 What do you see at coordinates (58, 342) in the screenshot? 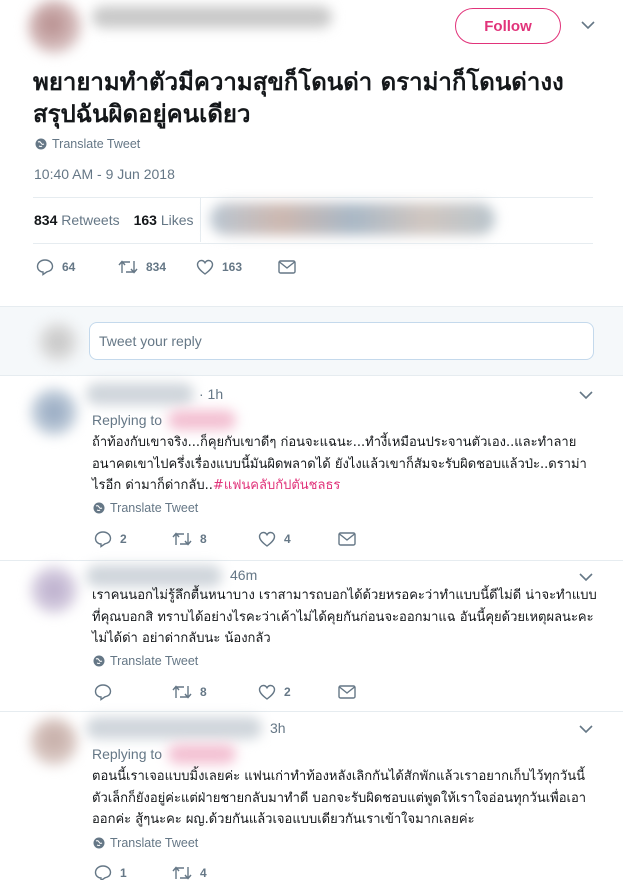
I see `current-user-avatar` at bounding box center [58, 342].